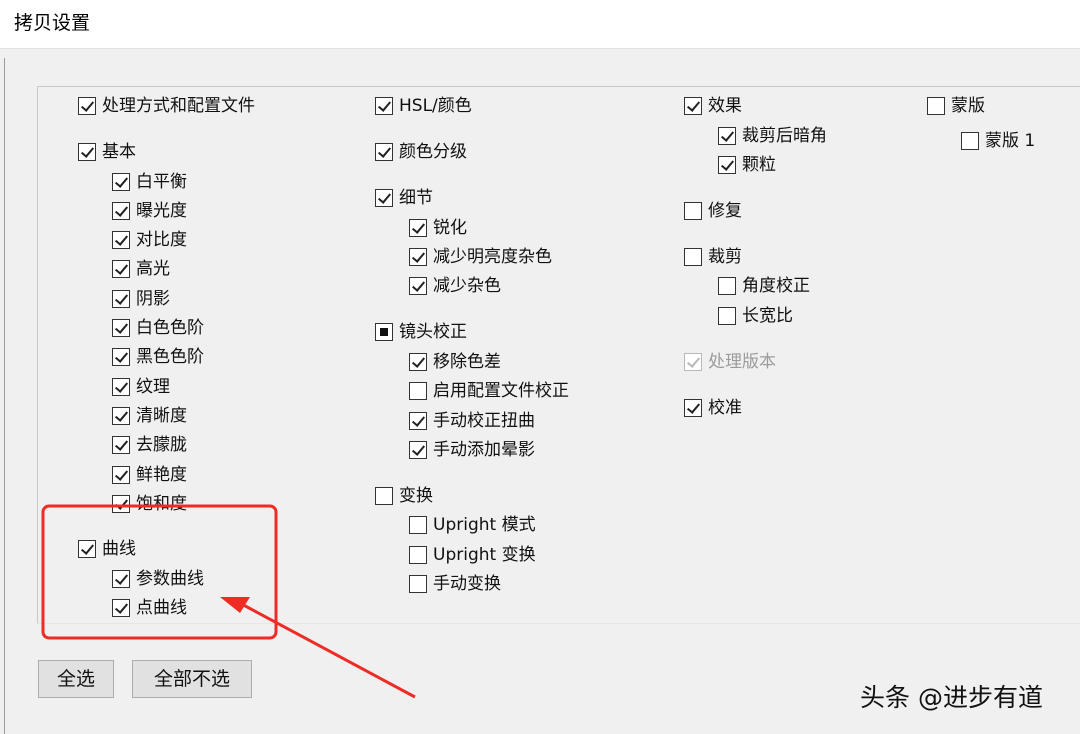 Image resolution: width=1080 pixels, height=734 pixels. Describe the element at coordinates (404, 496) in the screenshot. I see `checkbox-transform: 变换` at that location.